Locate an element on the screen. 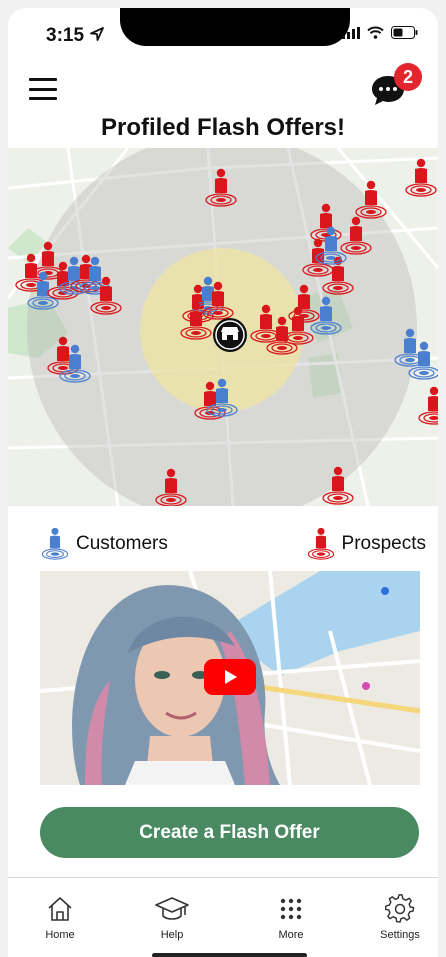 The width and height of the screenshot is (446, 957). wifi-icon is located at coordinates (375, 32).